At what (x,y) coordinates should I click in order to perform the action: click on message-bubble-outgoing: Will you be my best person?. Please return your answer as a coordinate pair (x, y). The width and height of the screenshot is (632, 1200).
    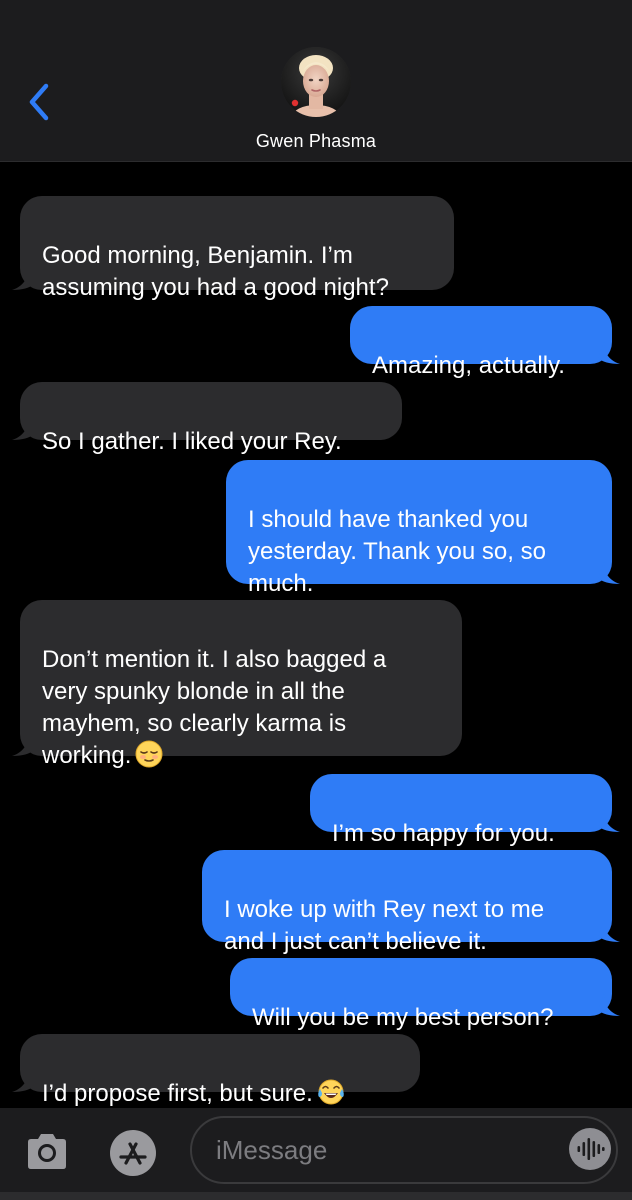
    Looking at the image, I should click on (425, 994).